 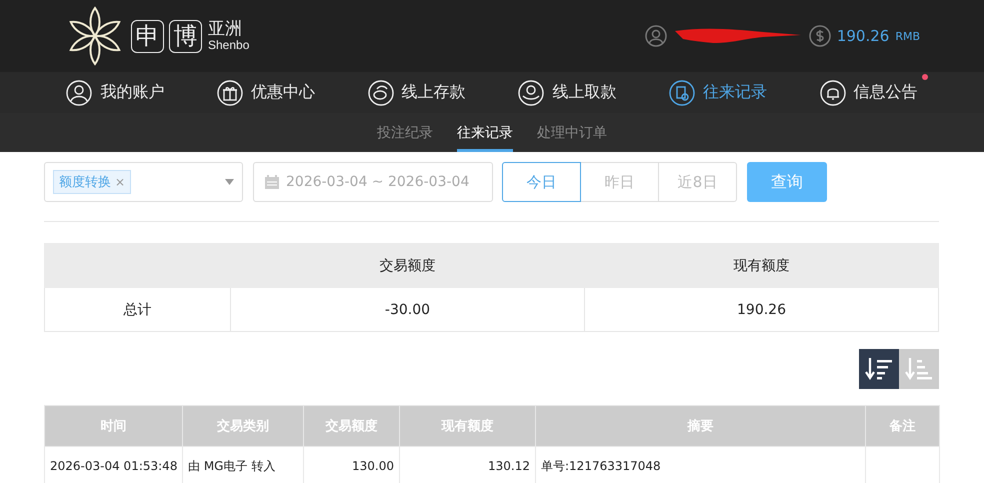 What do you see at coordinates (819, 36) in the screenshot?
I see `dollar-icon` at bounding box center [819, 36].